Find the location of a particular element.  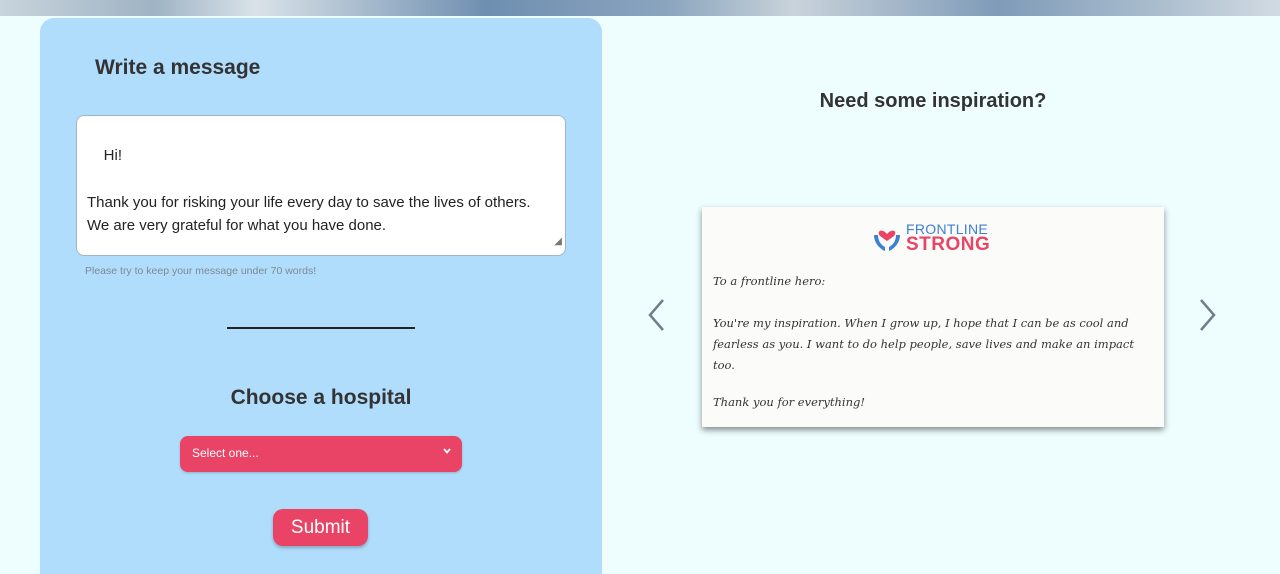

heart-hands-icon is located at coordinates (887, 239).